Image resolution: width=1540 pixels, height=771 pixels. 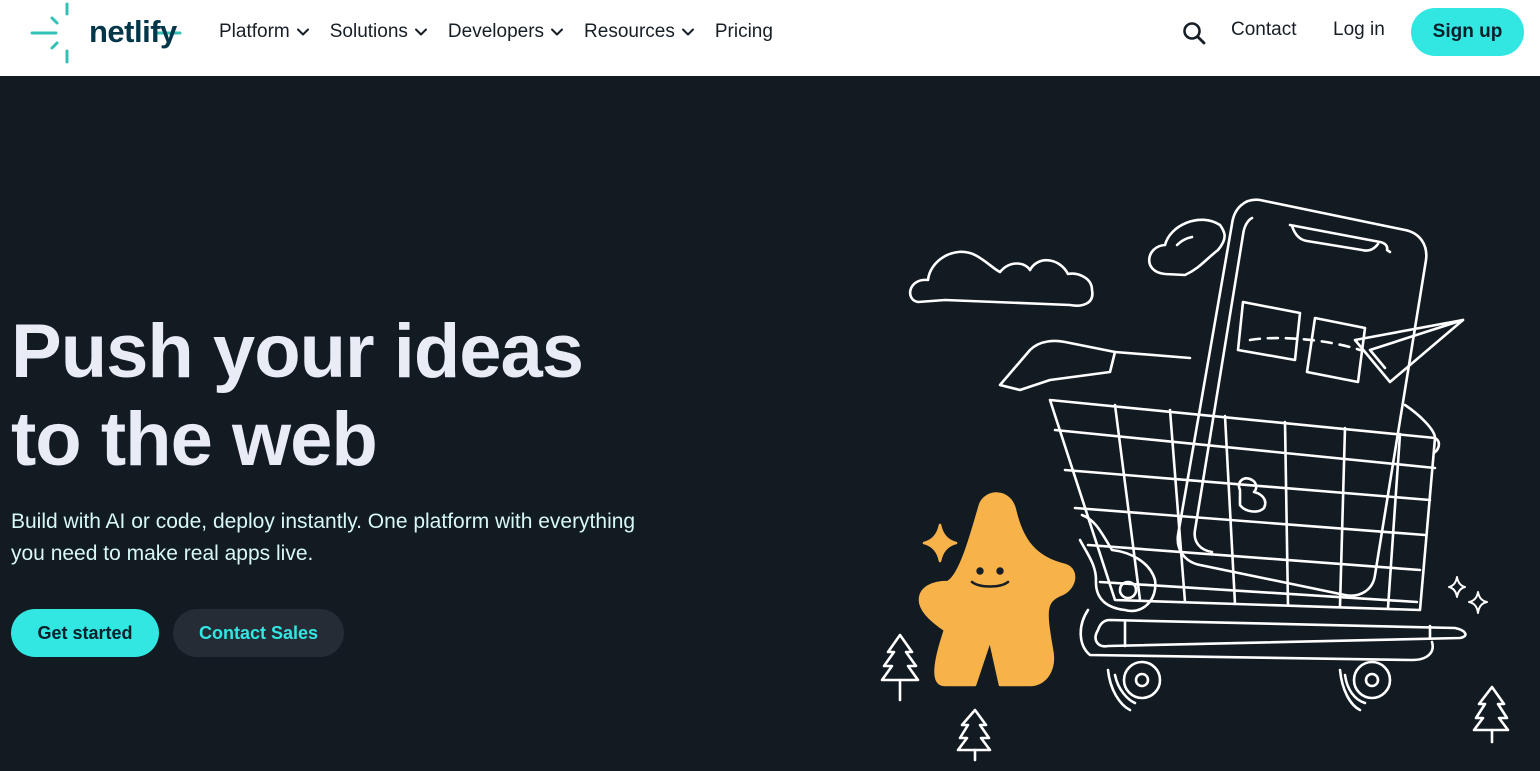 What do you see at coordinates (368, 31) in the screenshot?
I see `menu-item-label: Solutions` at bounding box center [368, 31].